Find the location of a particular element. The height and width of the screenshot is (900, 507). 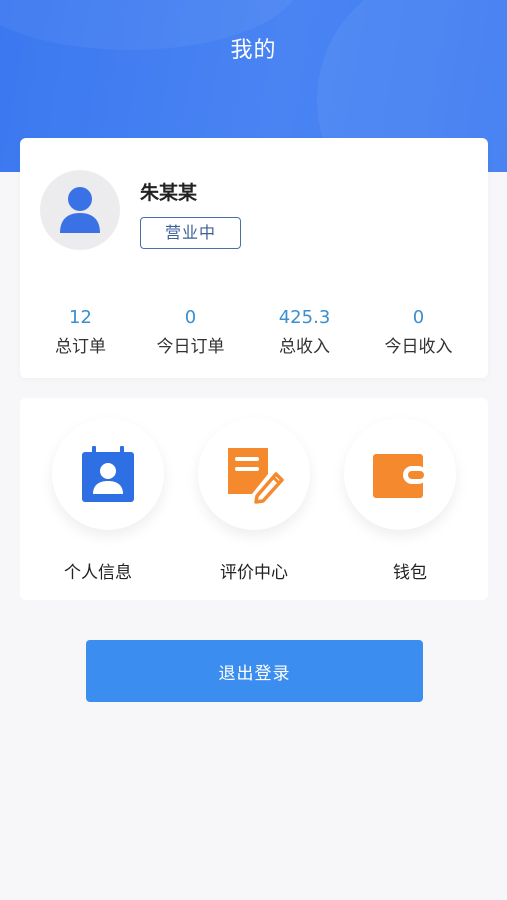

stat-today-income: 0 今日收入 is located at coordinates (418, 332).